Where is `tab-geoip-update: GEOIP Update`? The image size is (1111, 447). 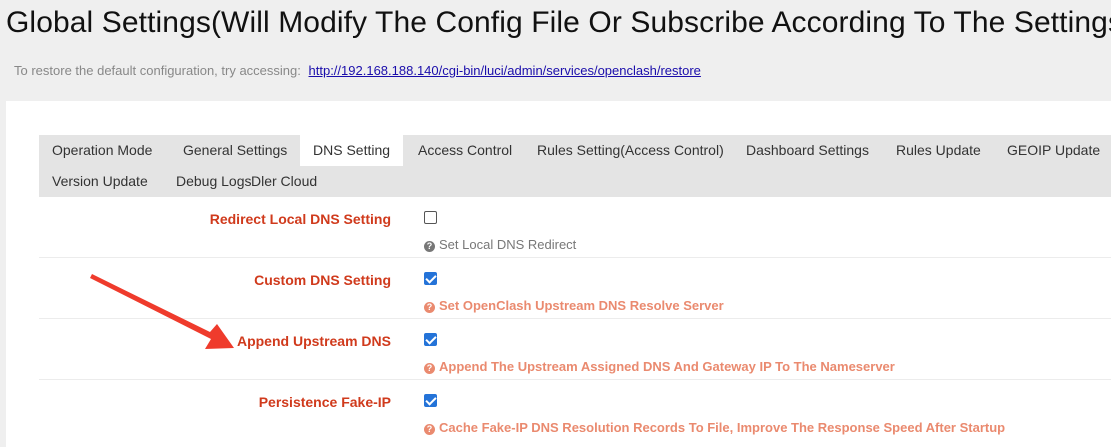 tab-geoip-update: GEOIP Update is located at coordinates (1052, 150).